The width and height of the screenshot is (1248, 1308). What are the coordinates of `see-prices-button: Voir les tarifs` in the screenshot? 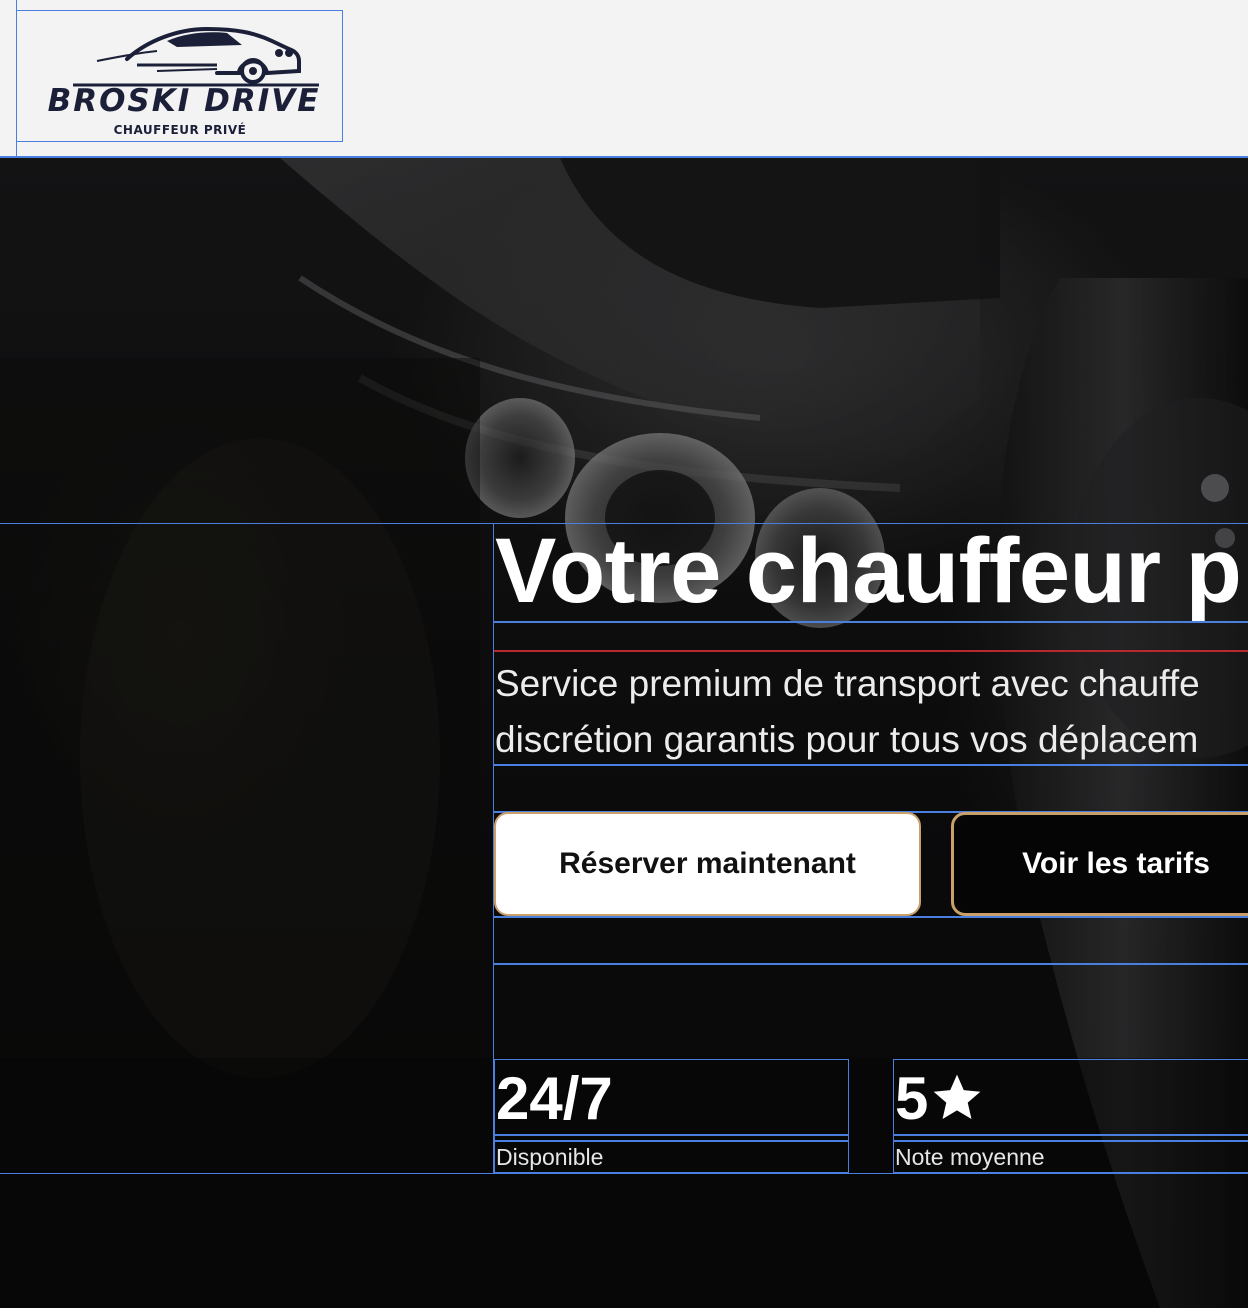 It's located at (1099, 864).